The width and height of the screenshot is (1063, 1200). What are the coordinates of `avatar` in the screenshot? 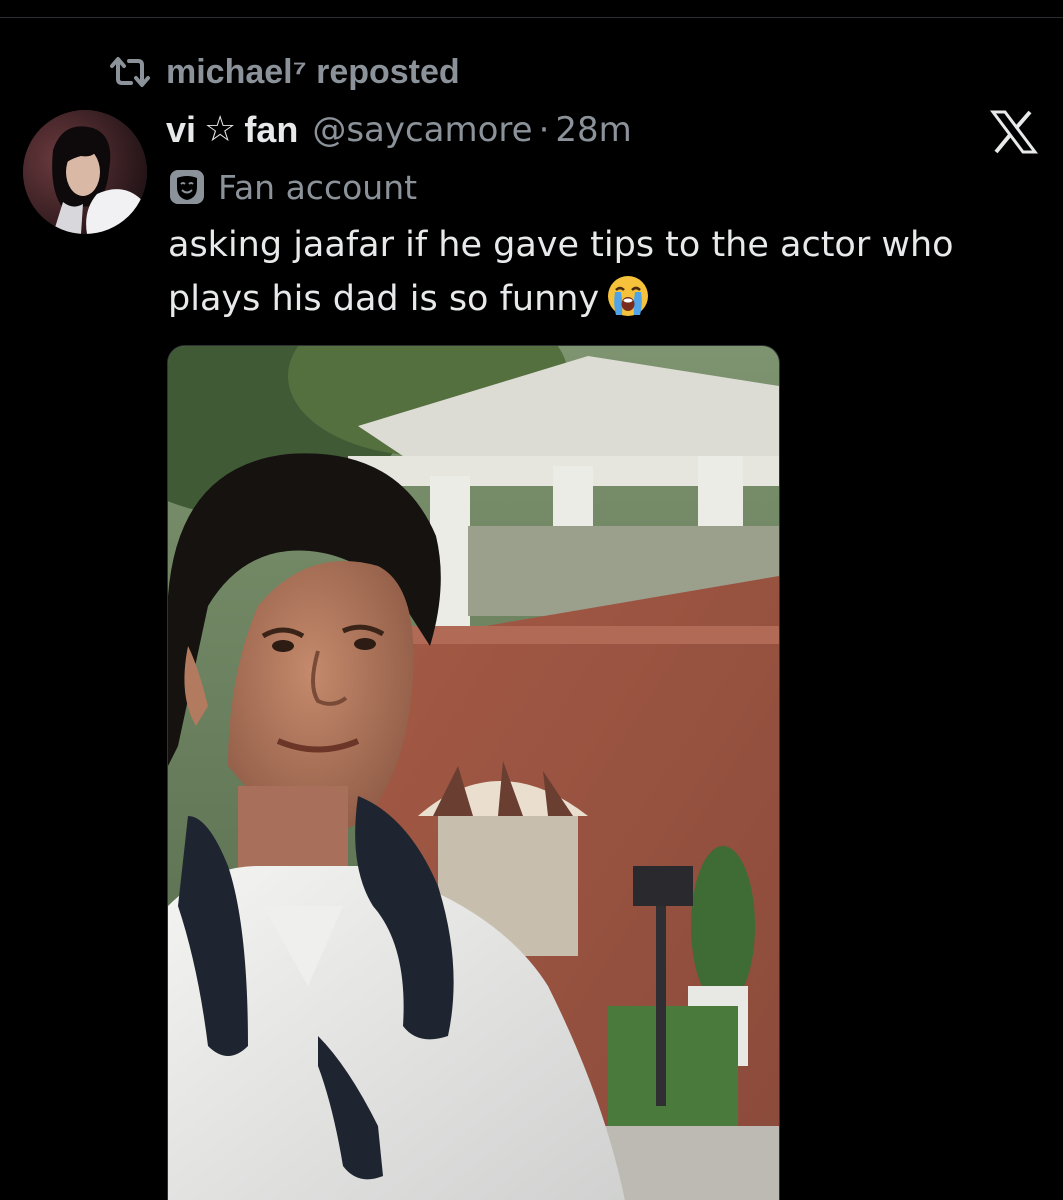 It's located at (85, 172).